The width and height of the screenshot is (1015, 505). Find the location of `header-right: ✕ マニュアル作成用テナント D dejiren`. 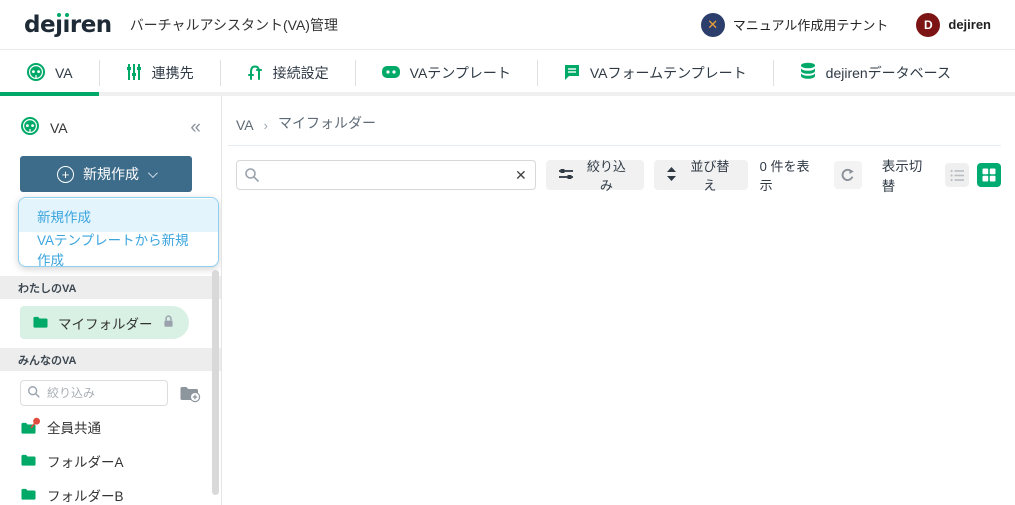

header-right: ✕ マニュアル作成用テナント D dejiren is located at coordinates (845, 24).